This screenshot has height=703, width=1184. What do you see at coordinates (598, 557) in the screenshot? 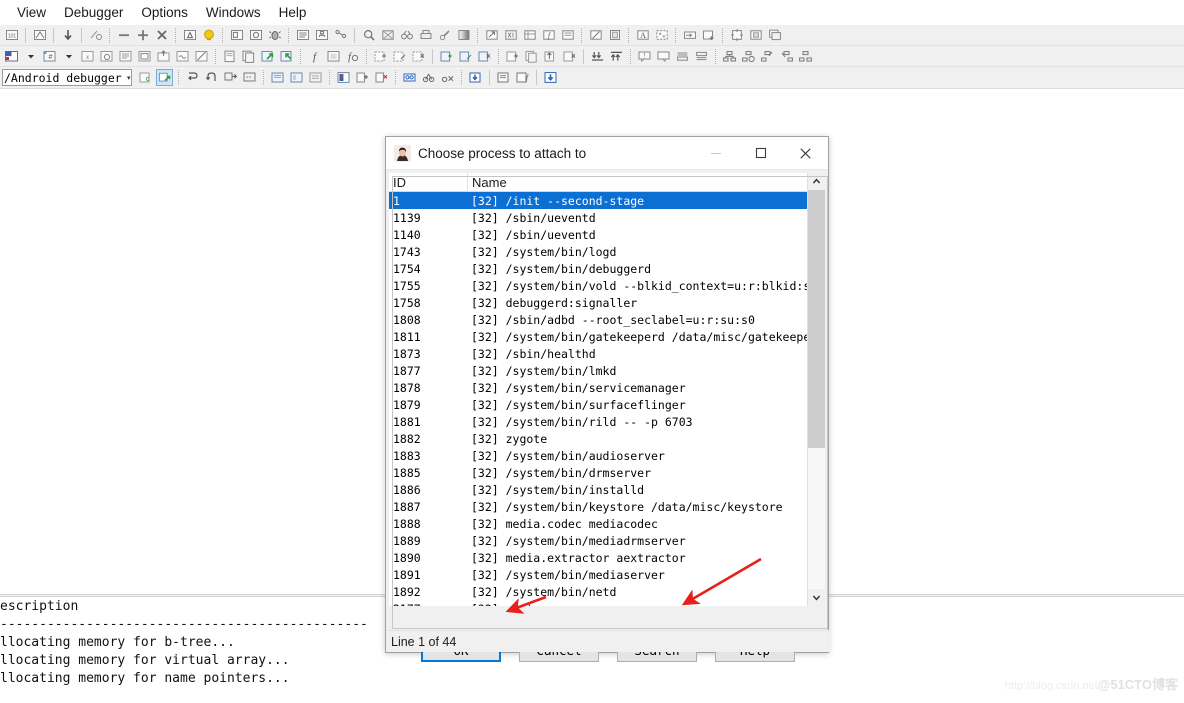
I see `process-row: 1890 [32] media.extractor aextractor` at bounding box center [598, 557].